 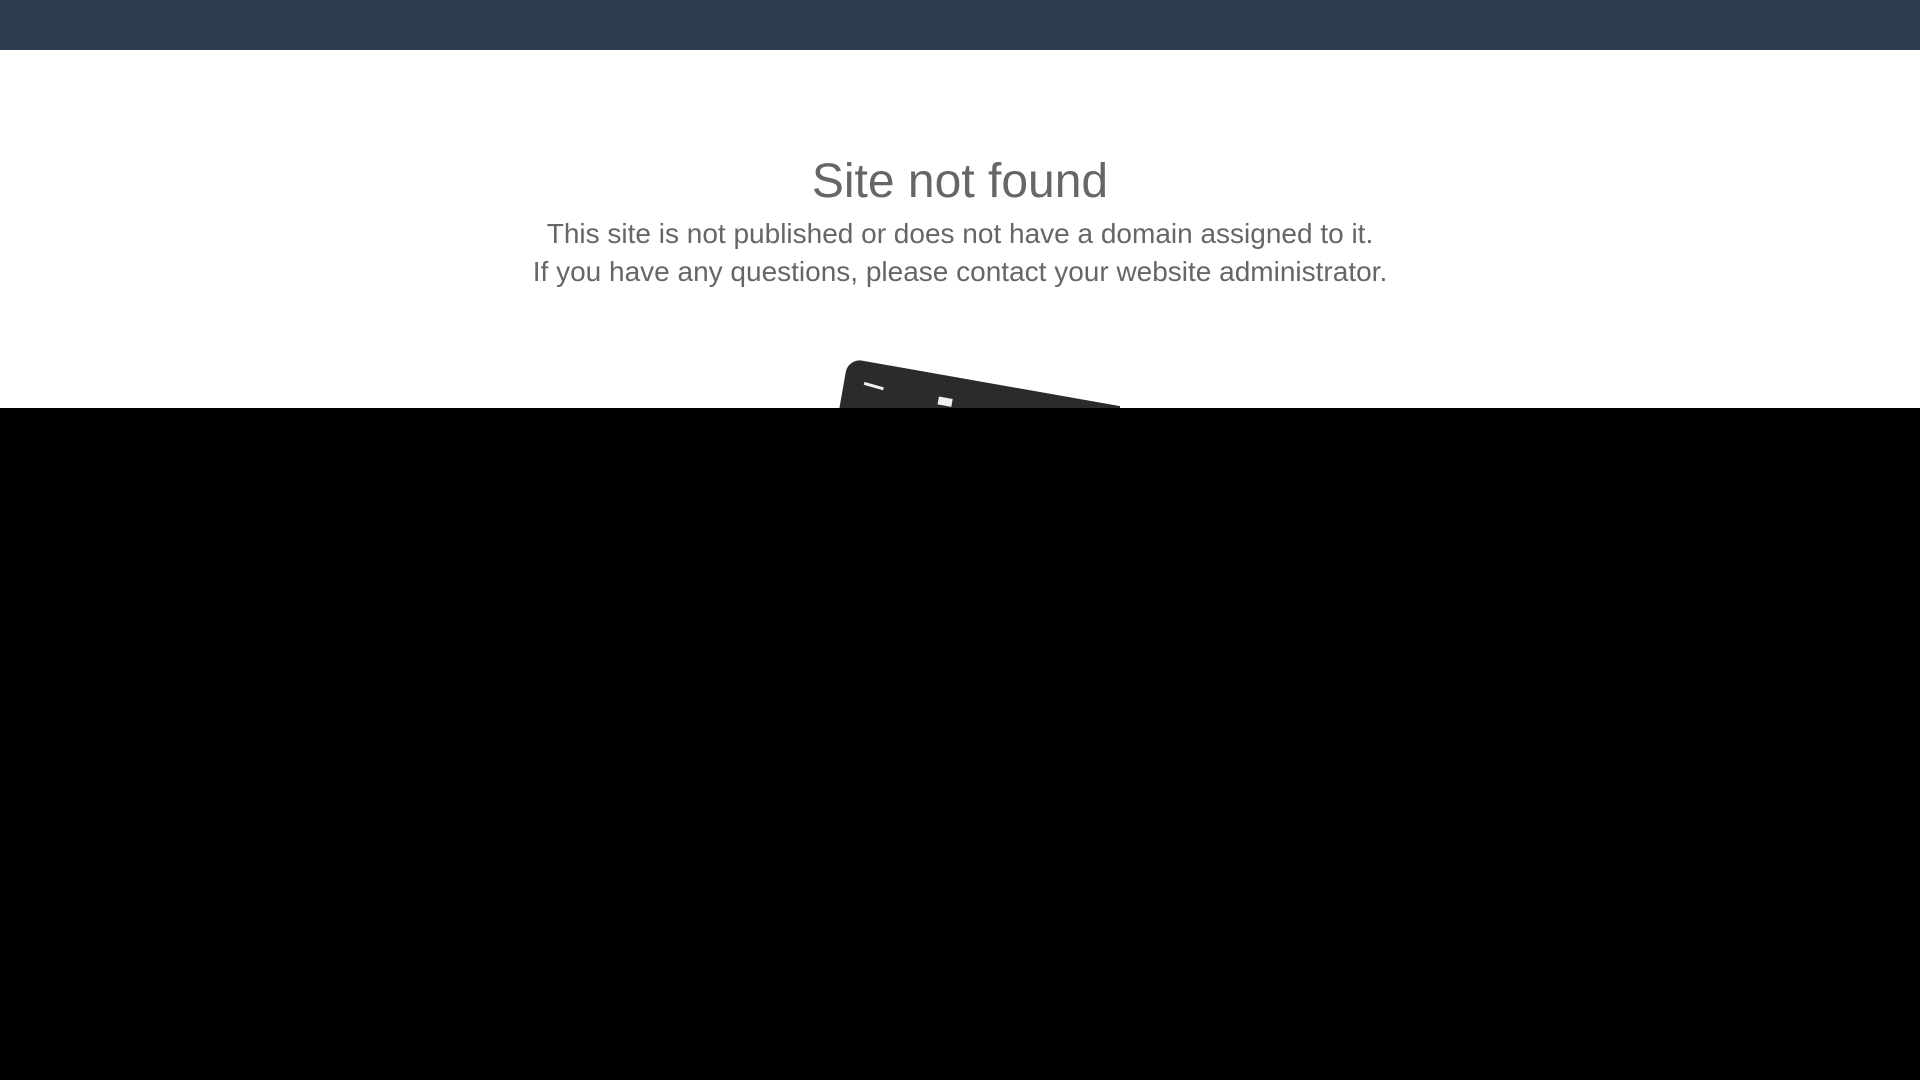 What do you see at coordinates (960, 25) in the screenshot?
I see `top-header-bar` at bounding box center [960, 25].